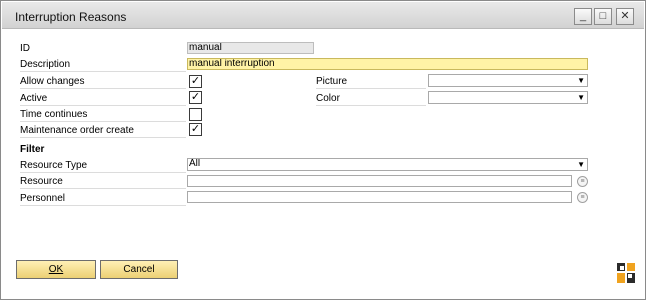 This screenshot has height=300, width=646. I want to click on resource-type-label: Resource Type, so click(54, 165).